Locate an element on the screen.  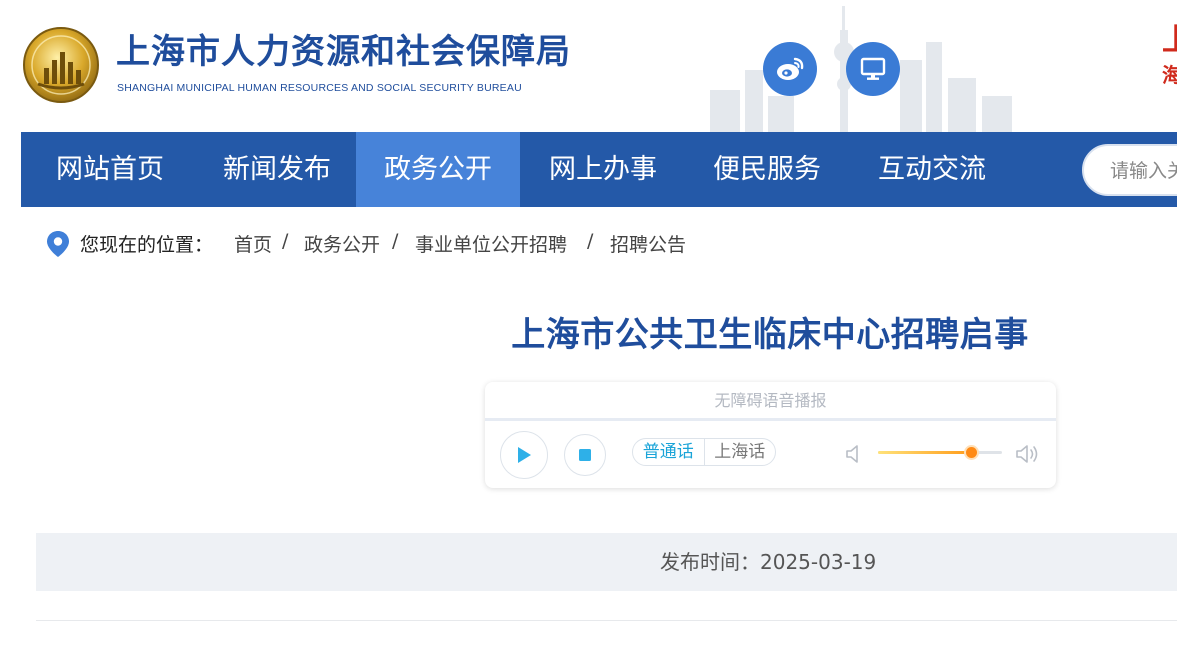
volume-fill is located at coordinates (924, 452).